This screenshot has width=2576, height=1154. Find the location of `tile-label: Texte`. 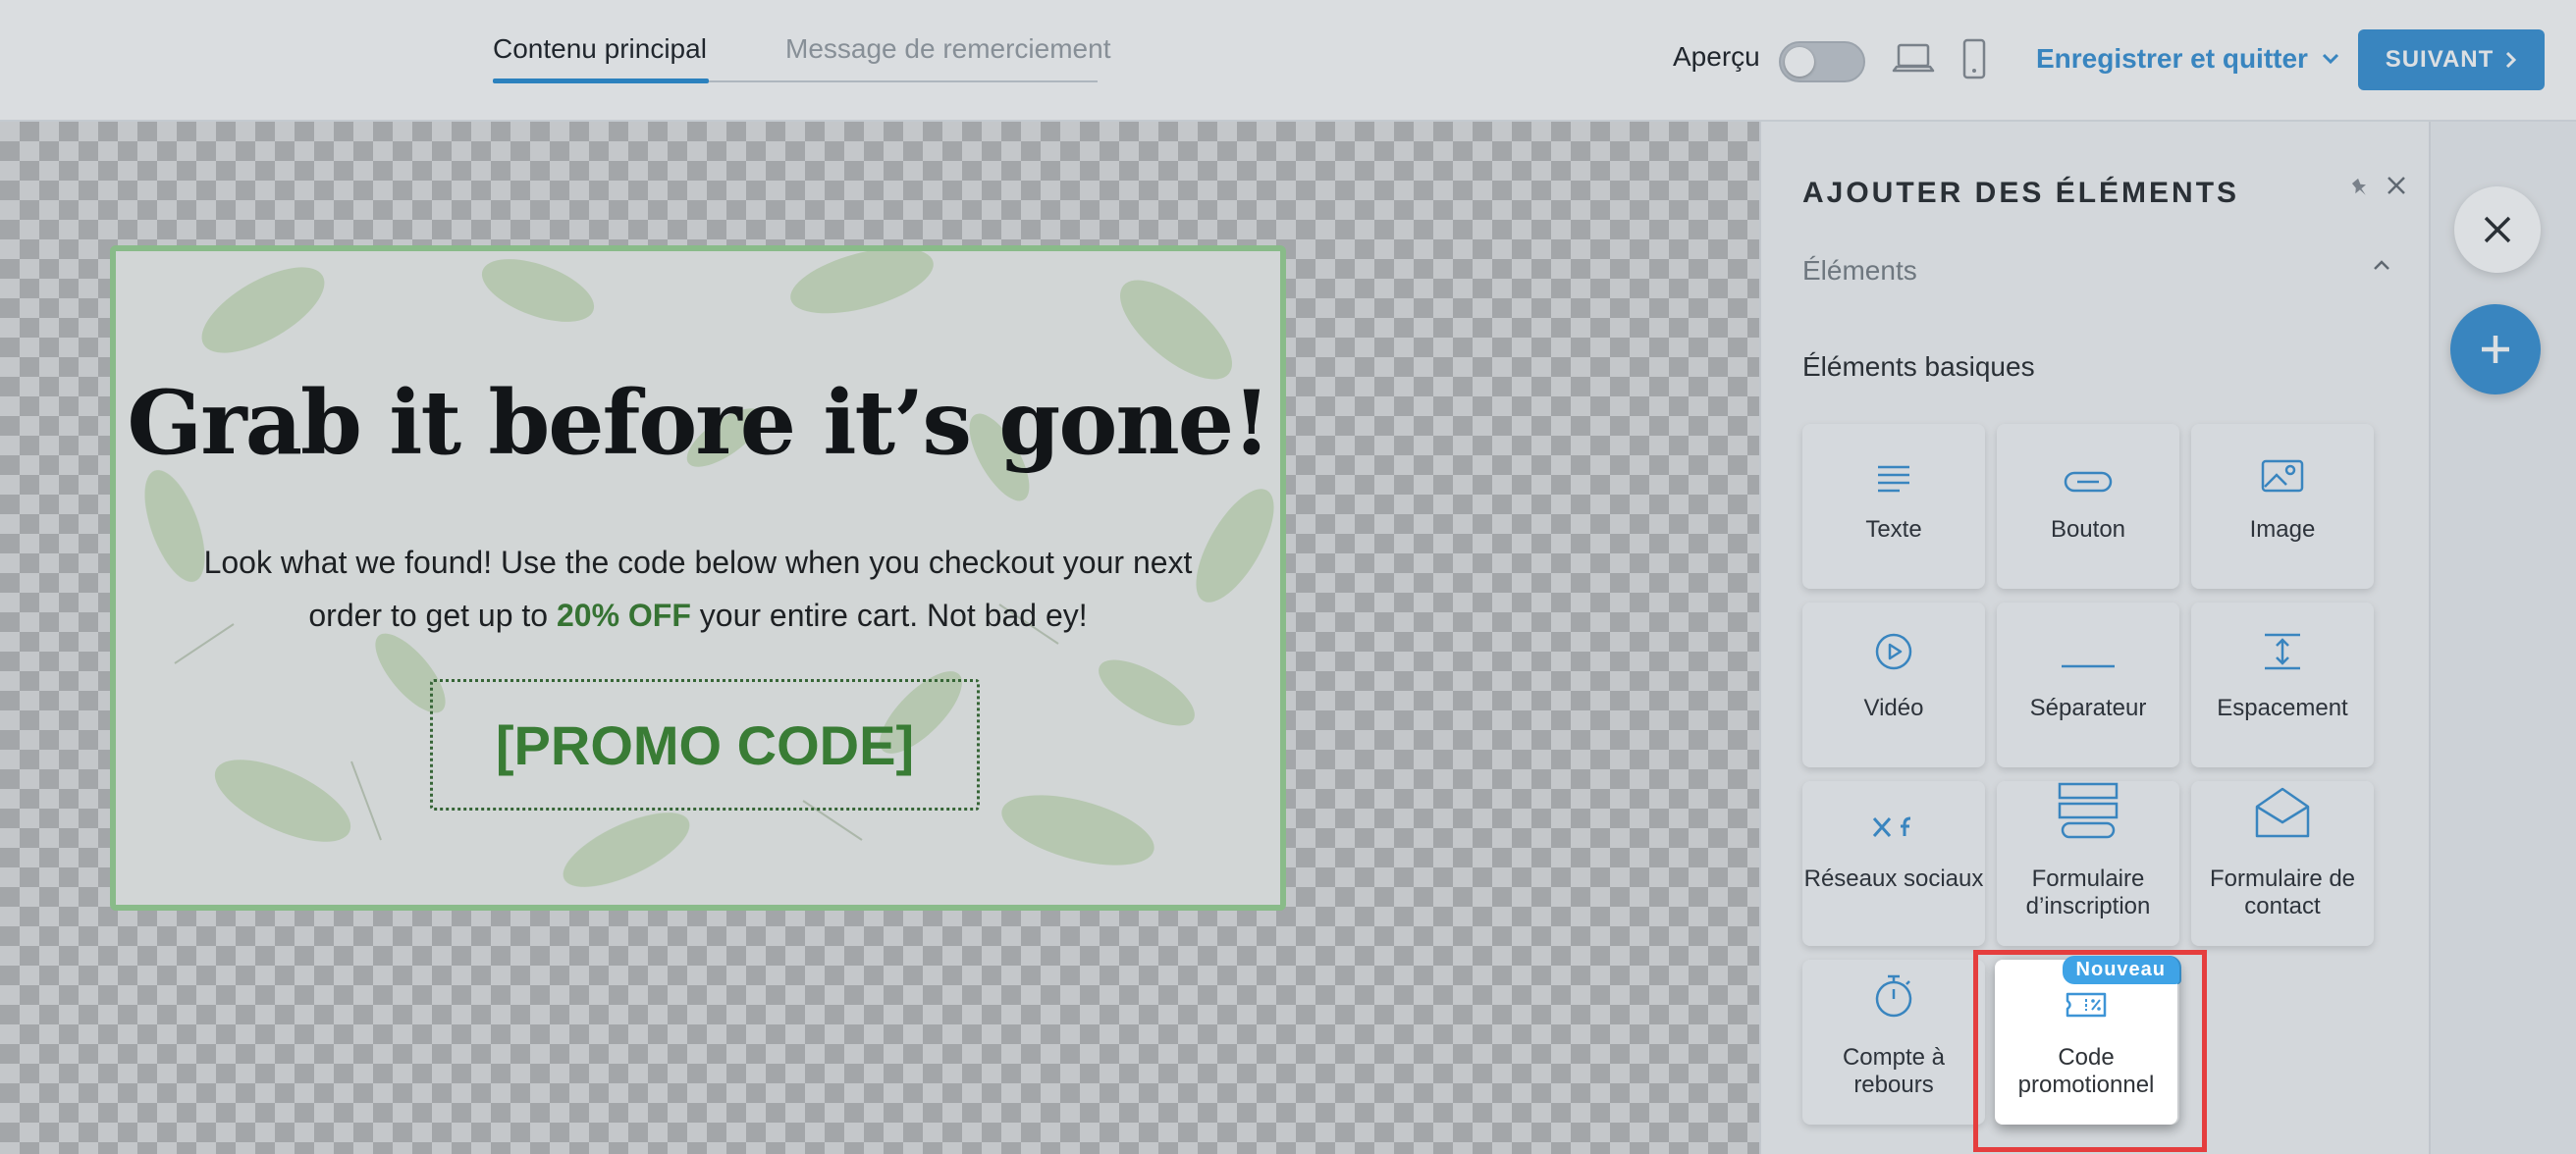

tile-label: Texte is located at coordinates (1893, 529).